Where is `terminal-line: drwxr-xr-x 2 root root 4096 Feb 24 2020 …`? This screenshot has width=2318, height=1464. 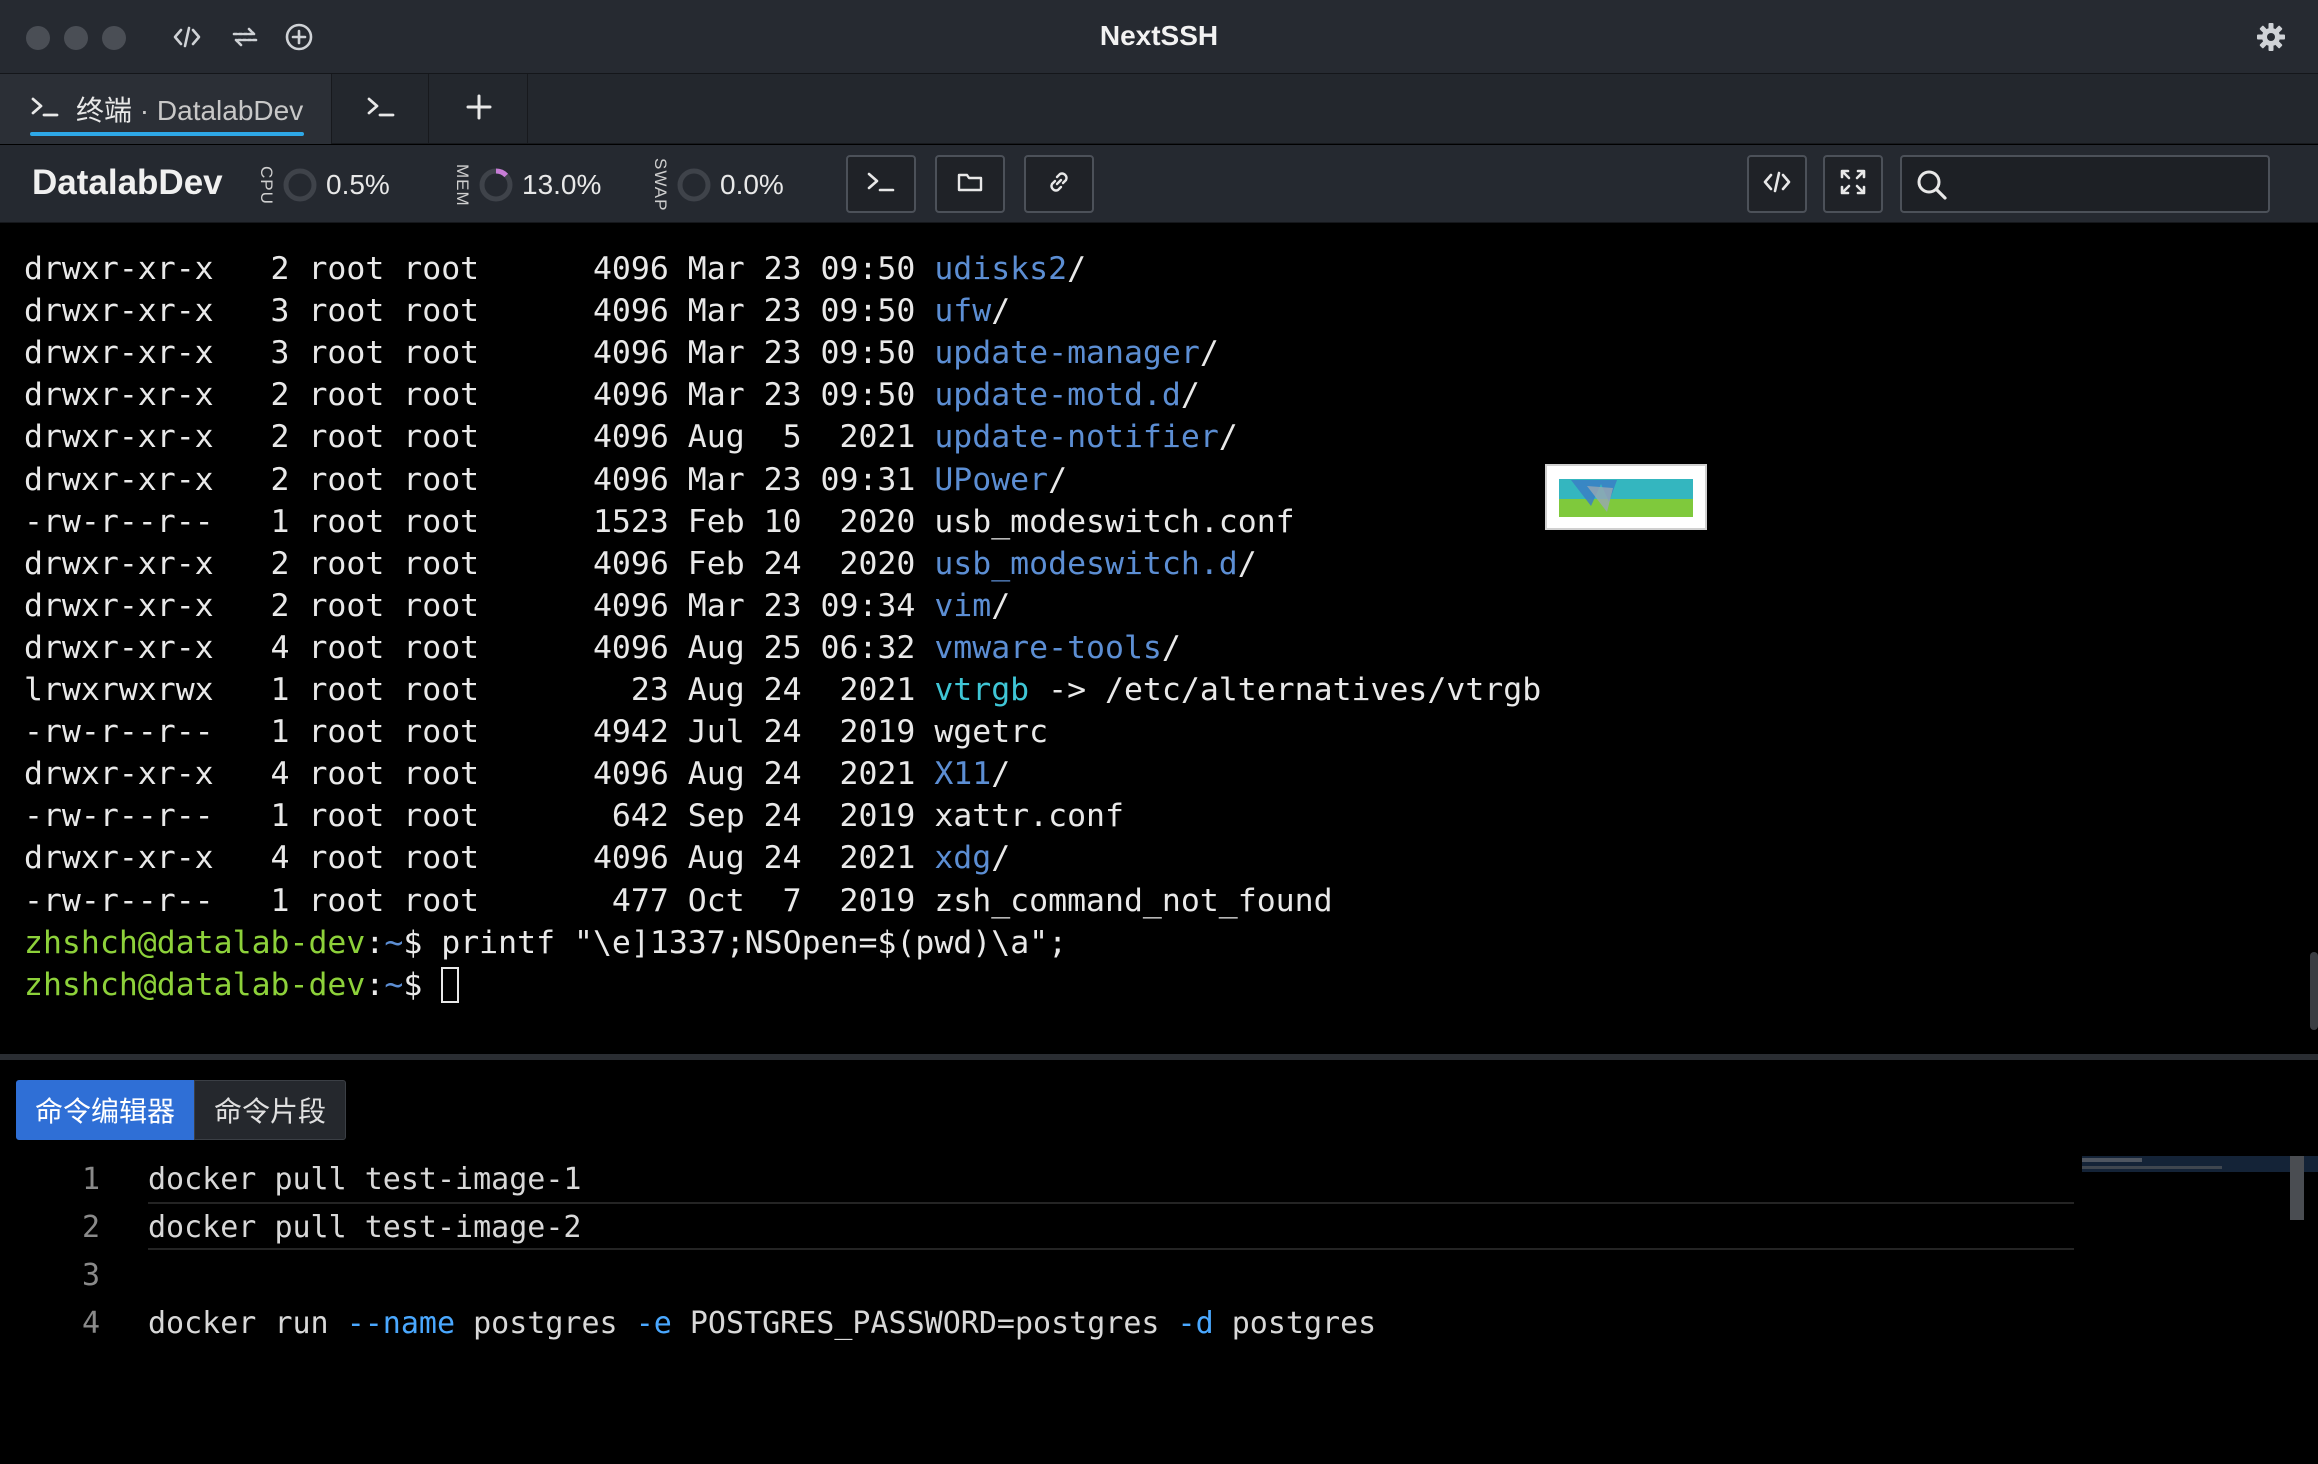 terminal-line: drwxr-xr-x 2 root root 4096 Feb 24 2020 … is located at coordinates (640, 564).